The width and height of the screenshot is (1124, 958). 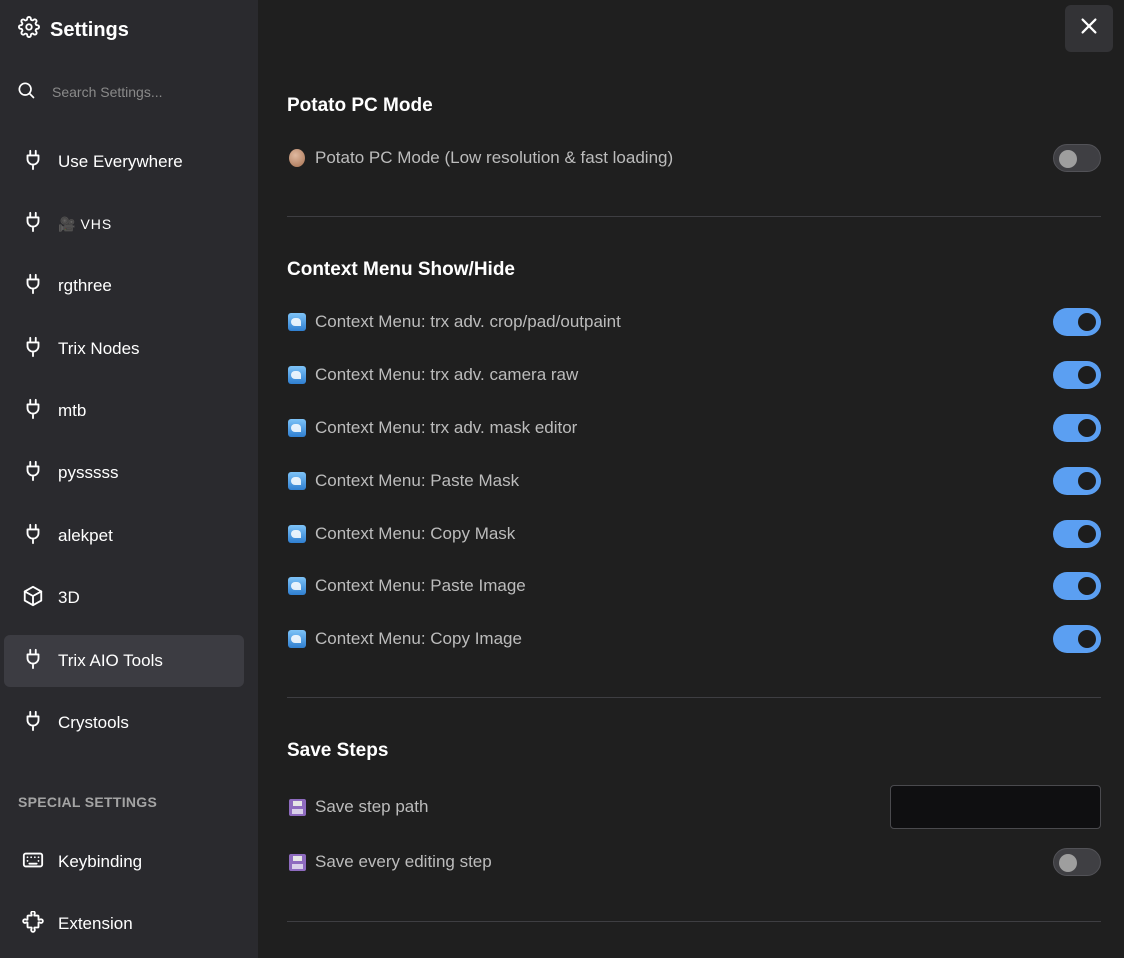 I want to click on setting-label: Context Menu: trx adv. camera raw, so click(x=447, y=374).